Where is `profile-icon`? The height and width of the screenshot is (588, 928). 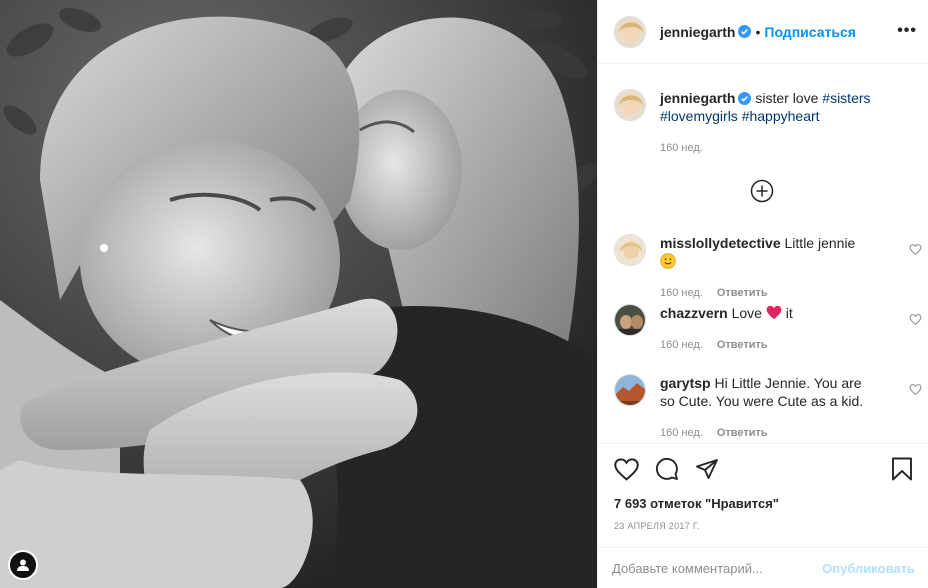
profile-icon is located at coordinates (23, 565).